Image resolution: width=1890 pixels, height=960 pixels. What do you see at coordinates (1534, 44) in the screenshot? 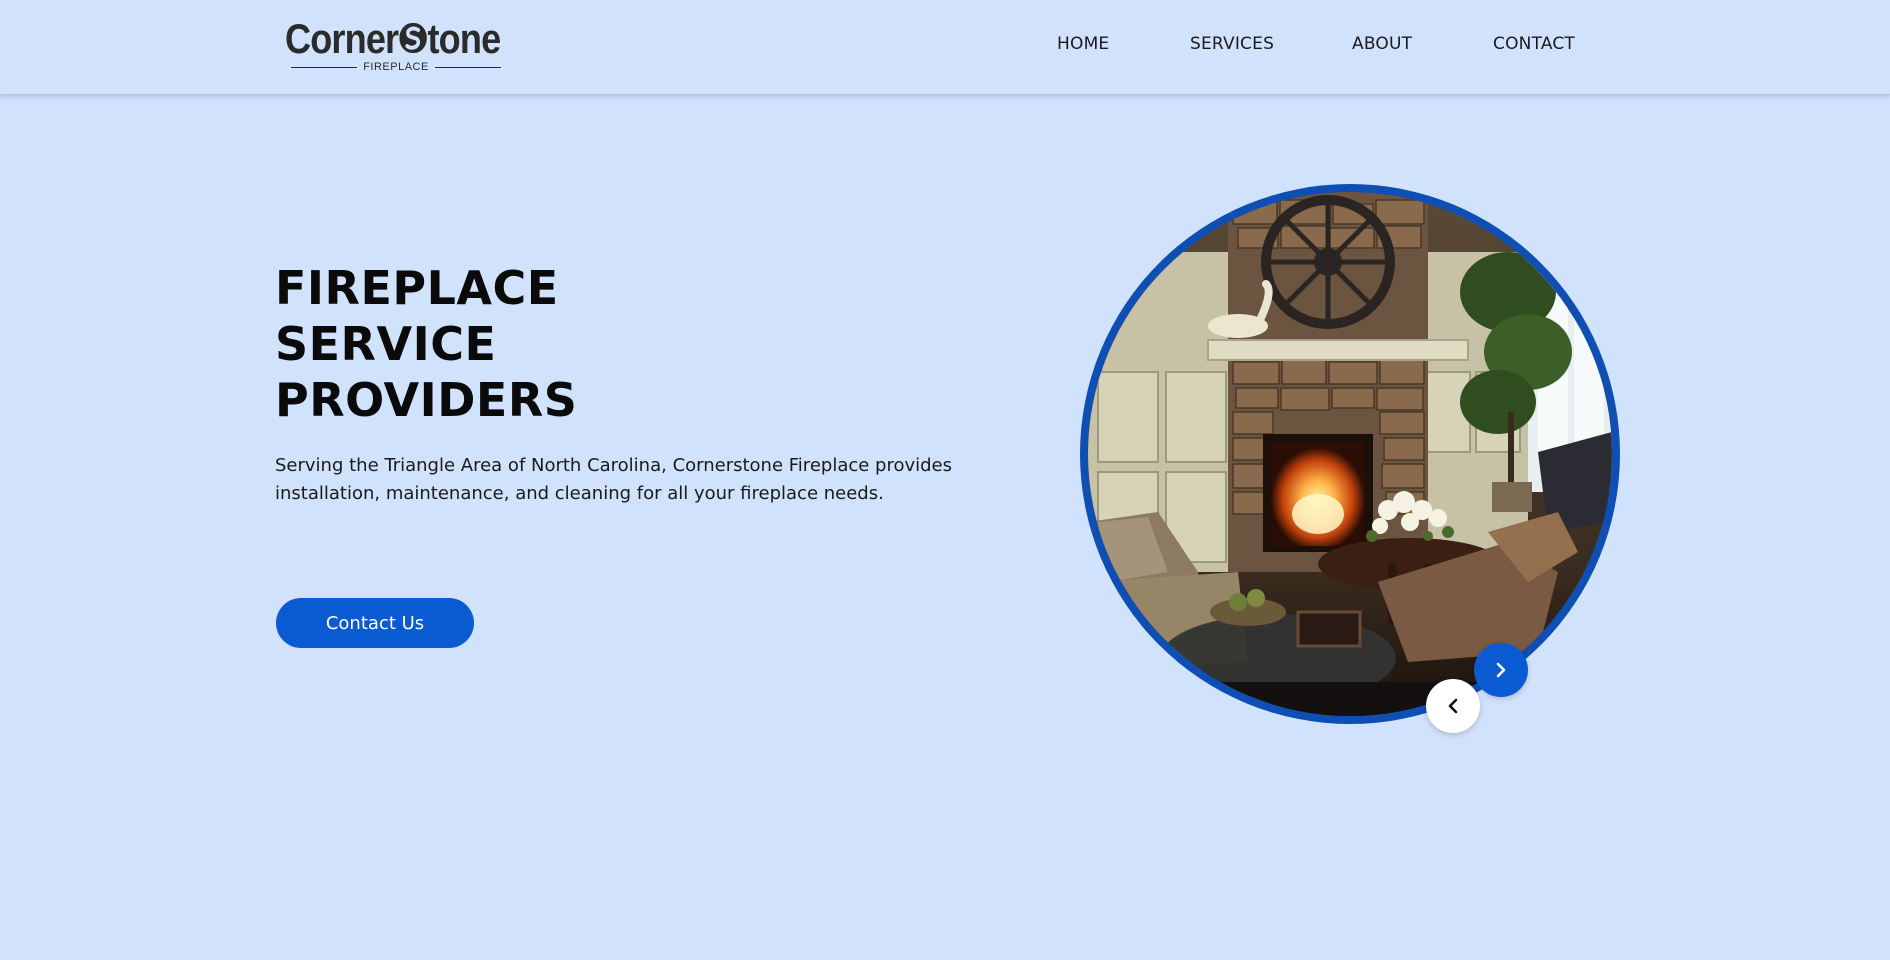
I see `nav-contact: CONTACT` at bounding box center [1534, 44].